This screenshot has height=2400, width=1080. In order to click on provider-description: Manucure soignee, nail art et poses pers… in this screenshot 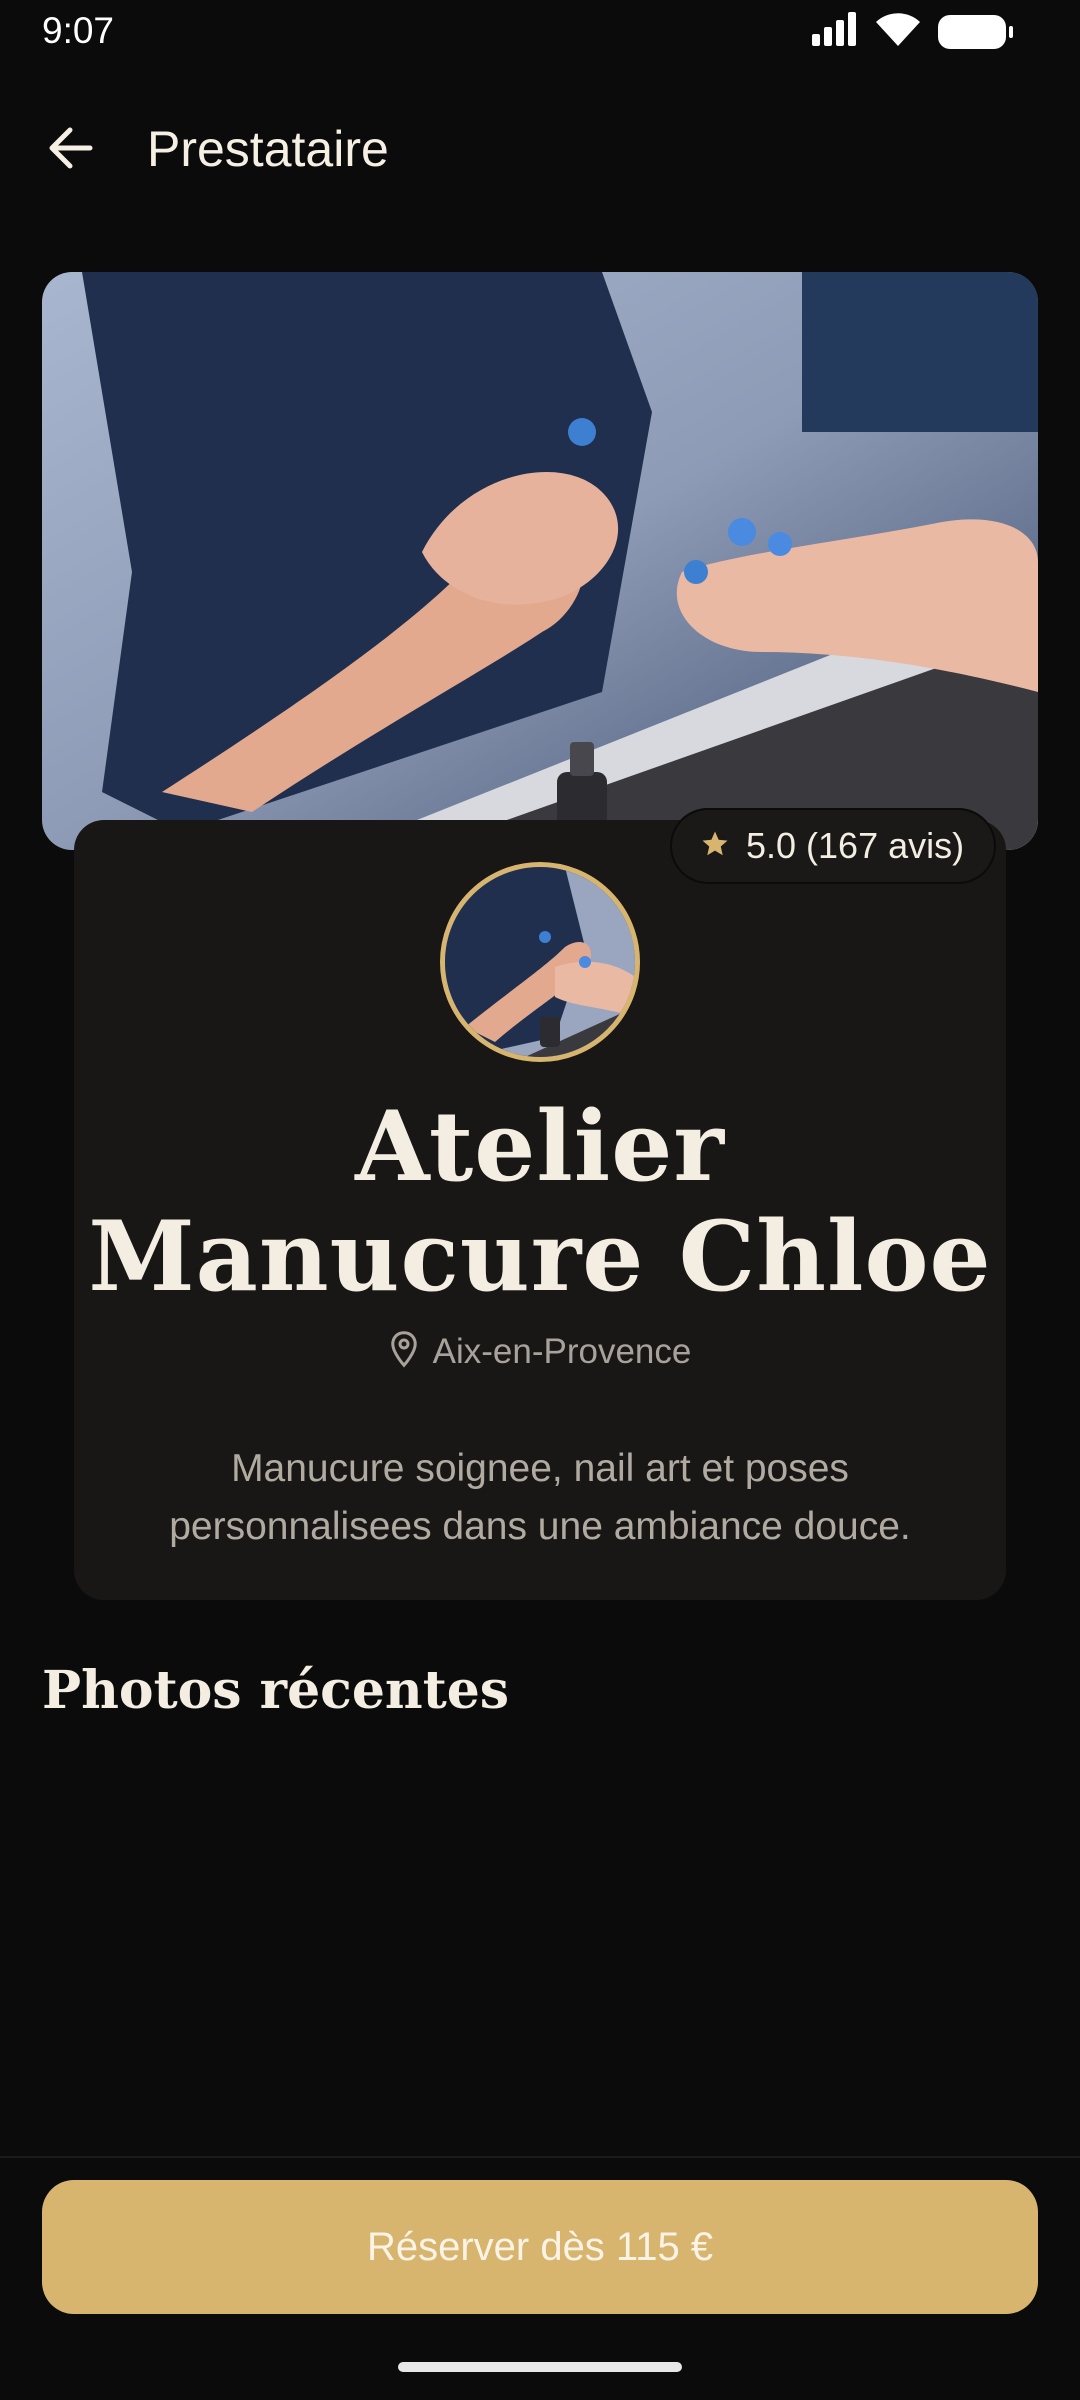, I will do `click(540, 1497)`.